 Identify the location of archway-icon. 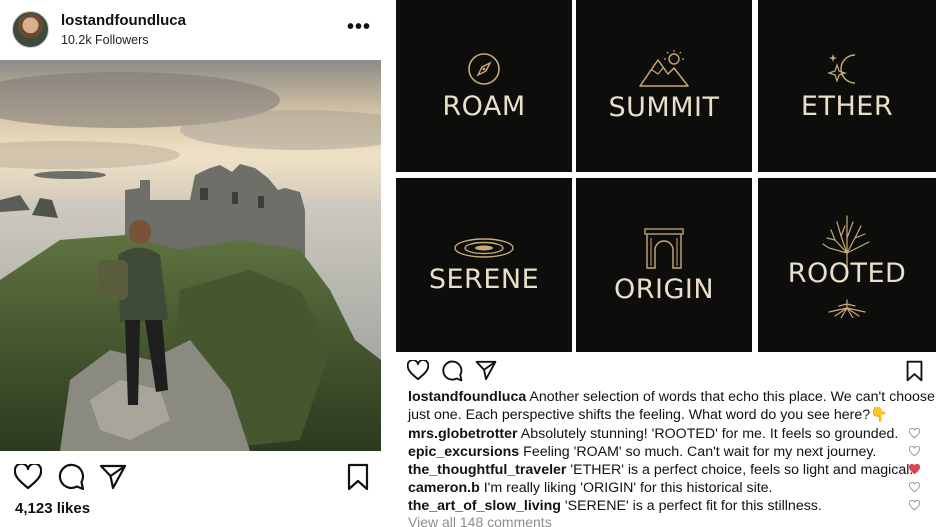
(664, 248).